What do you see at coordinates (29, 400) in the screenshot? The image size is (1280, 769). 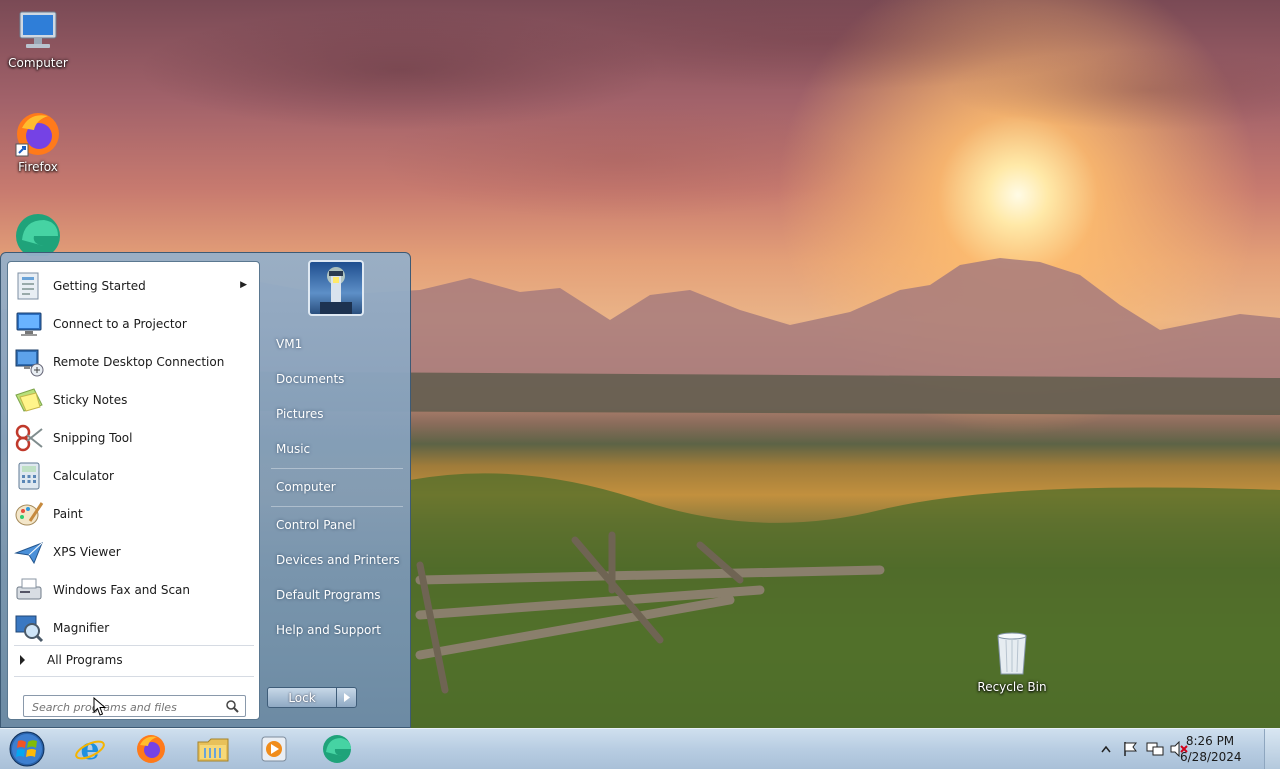 I see `sticky-notes-icon` at bounding box center [29, 400].